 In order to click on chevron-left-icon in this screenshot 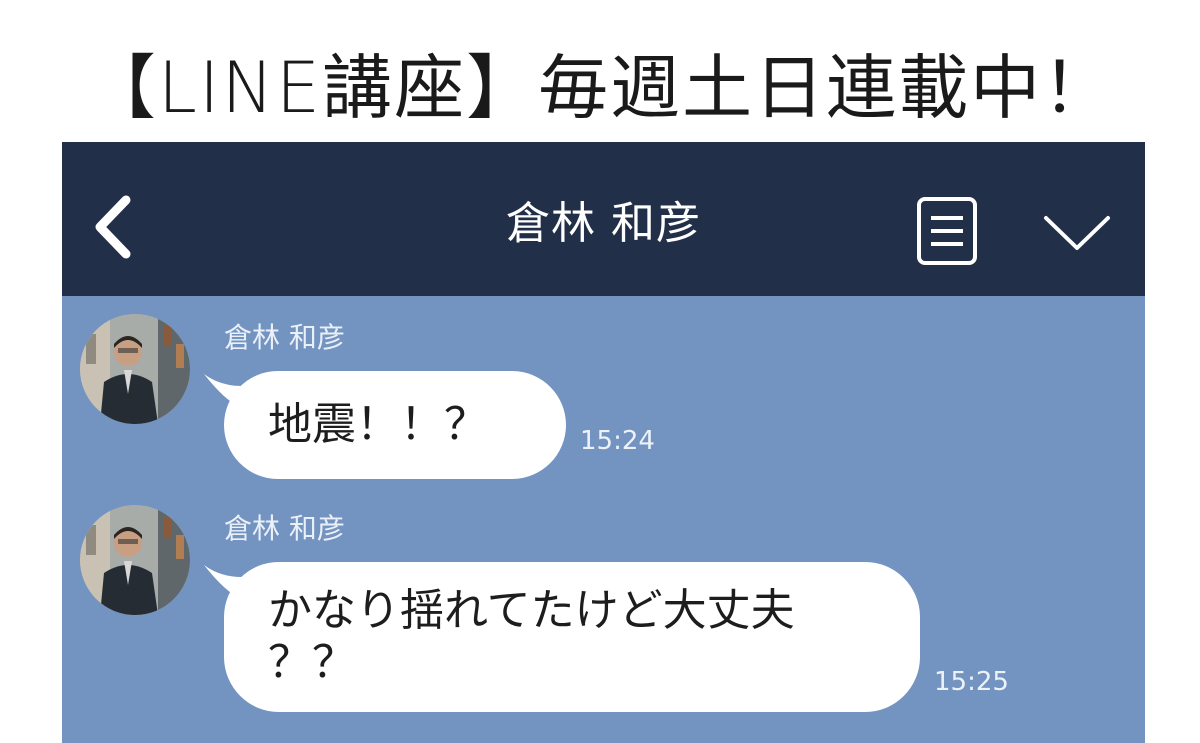, I will do `click(113, 227)`.